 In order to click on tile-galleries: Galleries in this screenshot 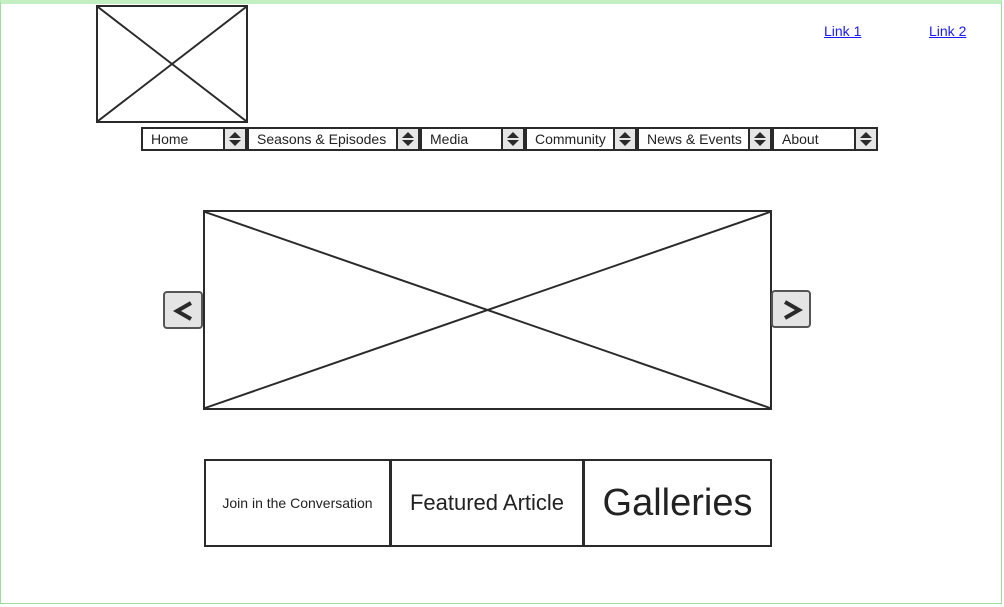, I will do `click(677, 503)`.